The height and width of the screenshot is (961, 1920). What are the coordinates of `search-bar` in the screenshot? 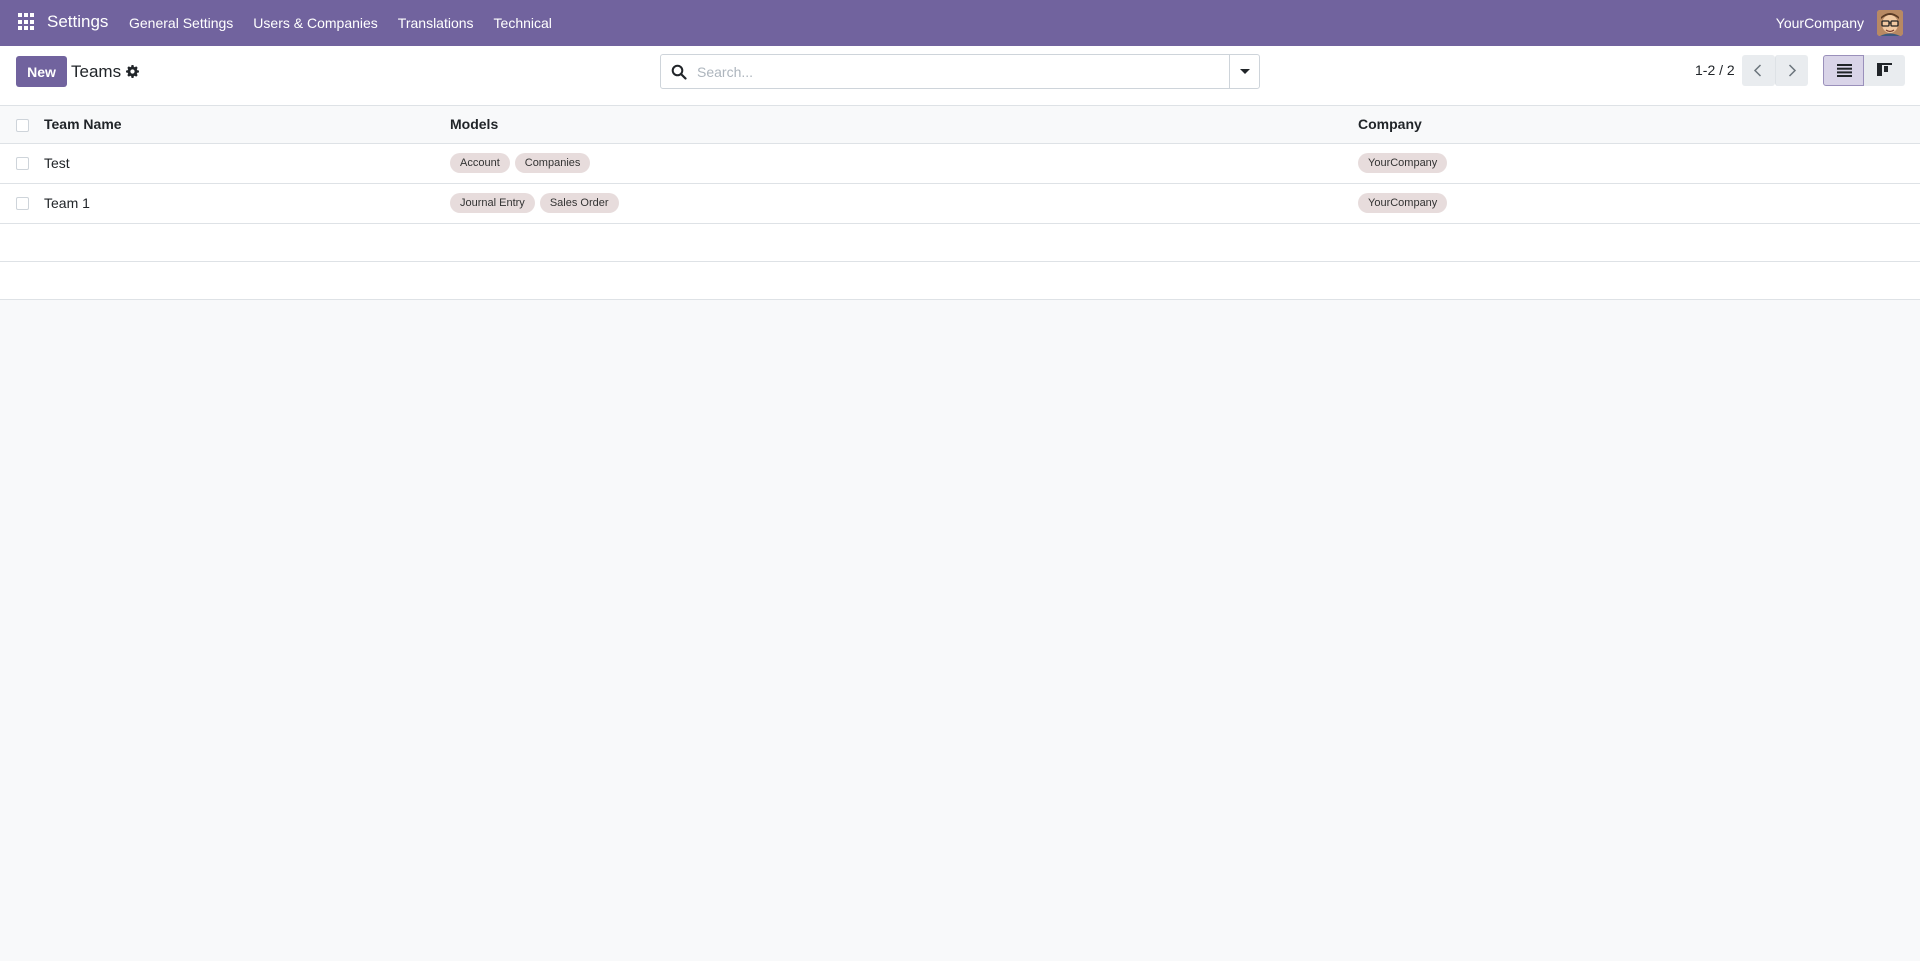 It's located at (960, 71).